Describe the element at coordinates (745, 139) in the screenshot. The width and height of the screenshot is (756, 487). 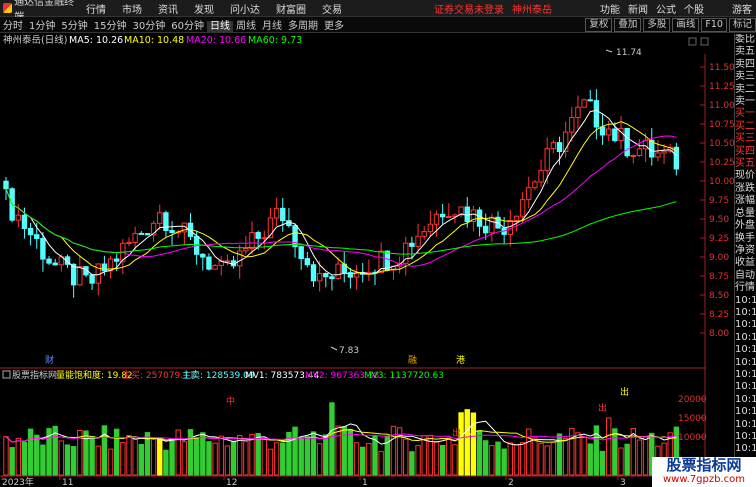
I see `sidebar-field: 买三` at that location.